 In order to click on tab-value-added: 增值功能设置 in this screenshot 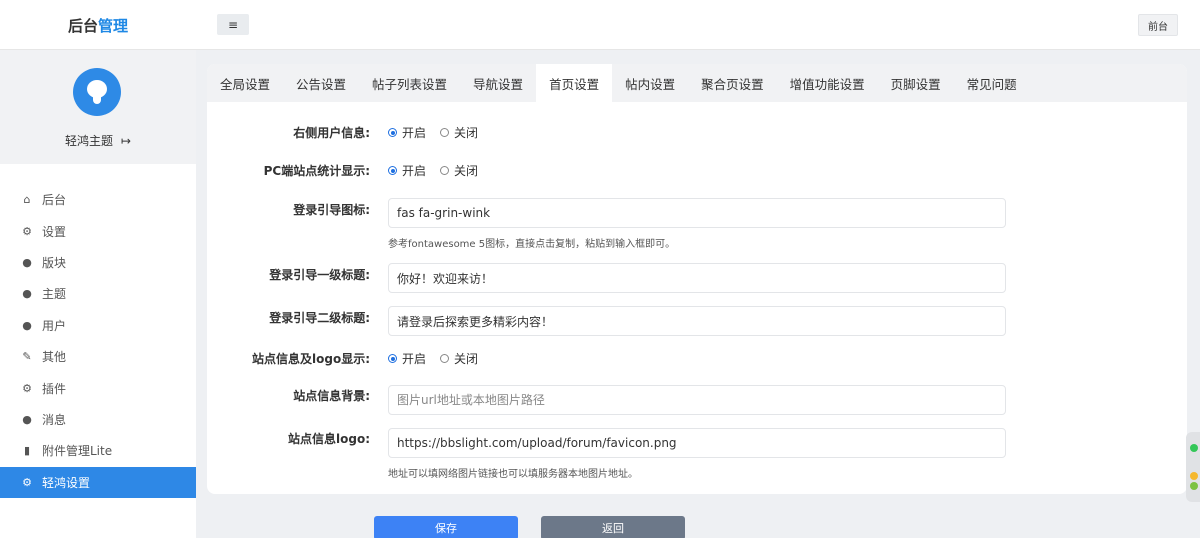, I will do `click(827, 83)`.